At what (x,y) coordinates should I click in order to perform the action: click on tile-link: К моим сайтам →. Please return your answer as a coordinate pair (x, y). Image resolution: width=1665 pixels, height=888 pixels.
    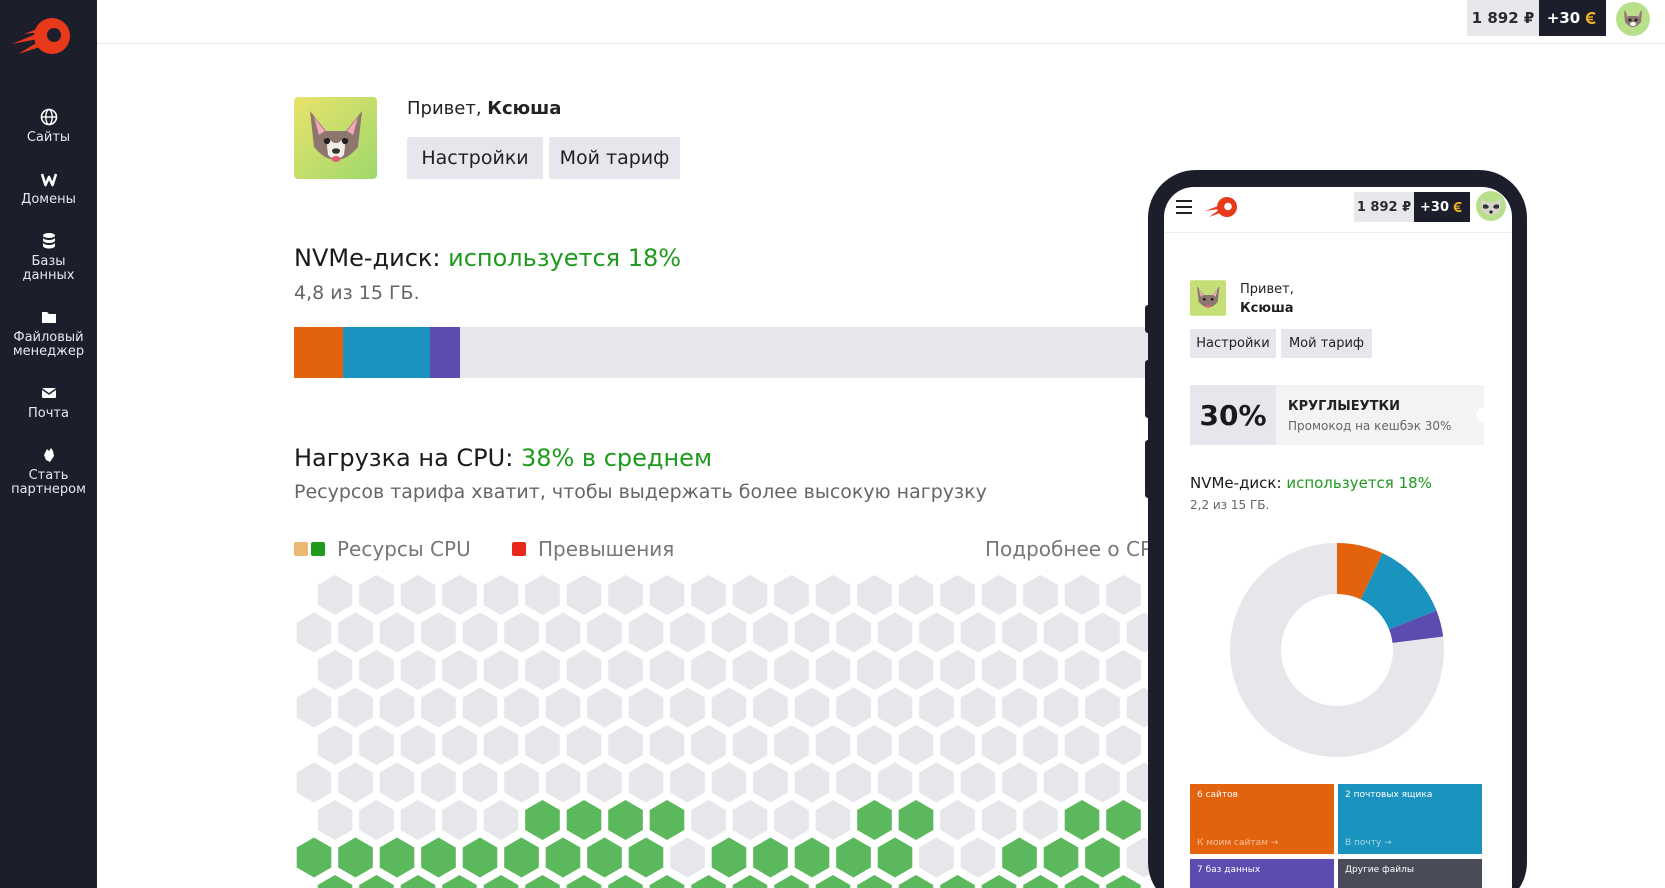
    Looking at the image, I should click on (1237, 843).